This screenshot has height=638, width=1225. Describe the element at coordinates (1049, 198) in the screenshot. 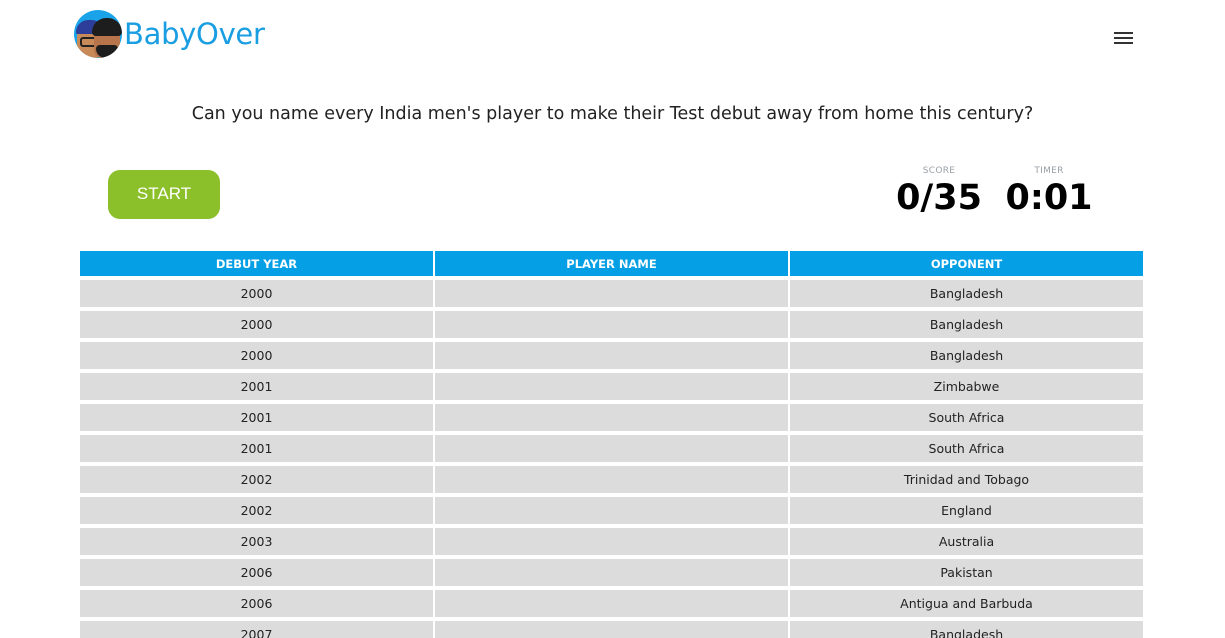

I see `timer-value: 0:01` at that location.